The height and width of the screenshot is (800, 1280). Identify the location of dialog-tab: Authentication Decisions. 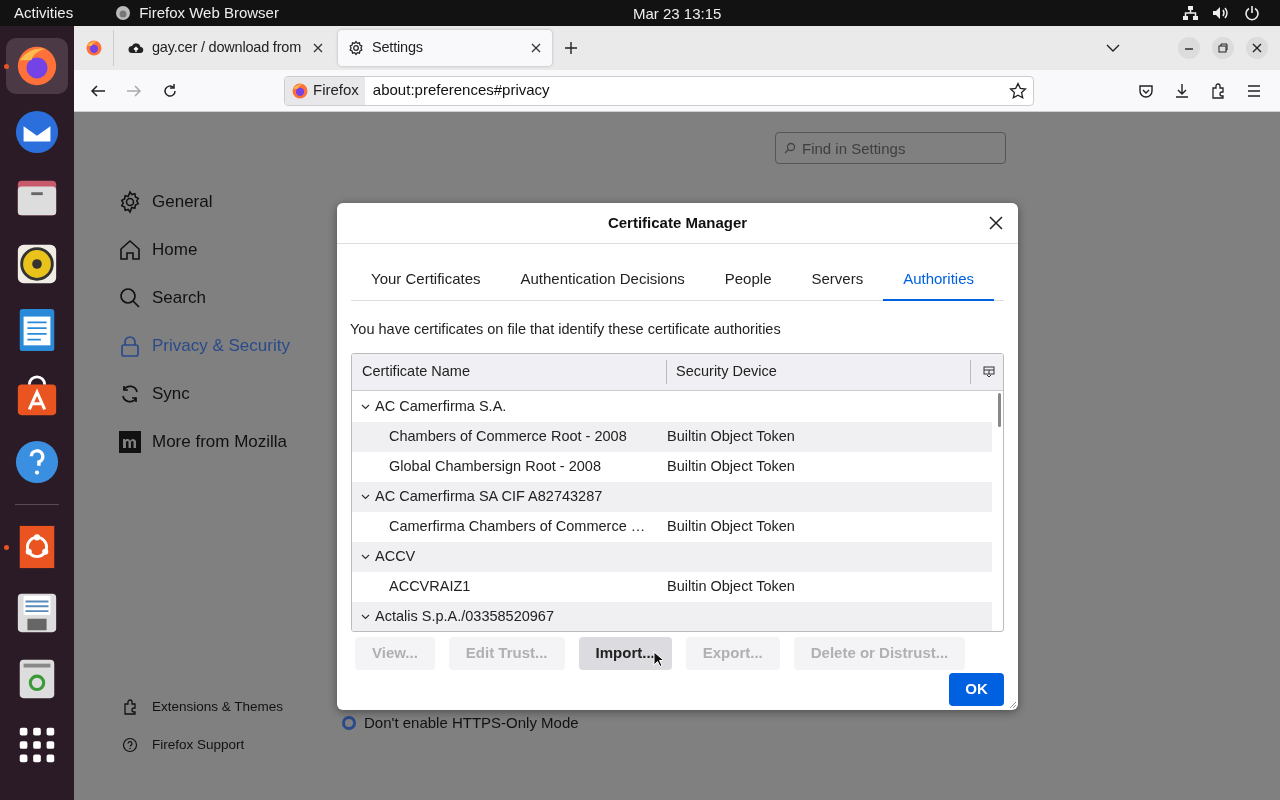
(602, 280).